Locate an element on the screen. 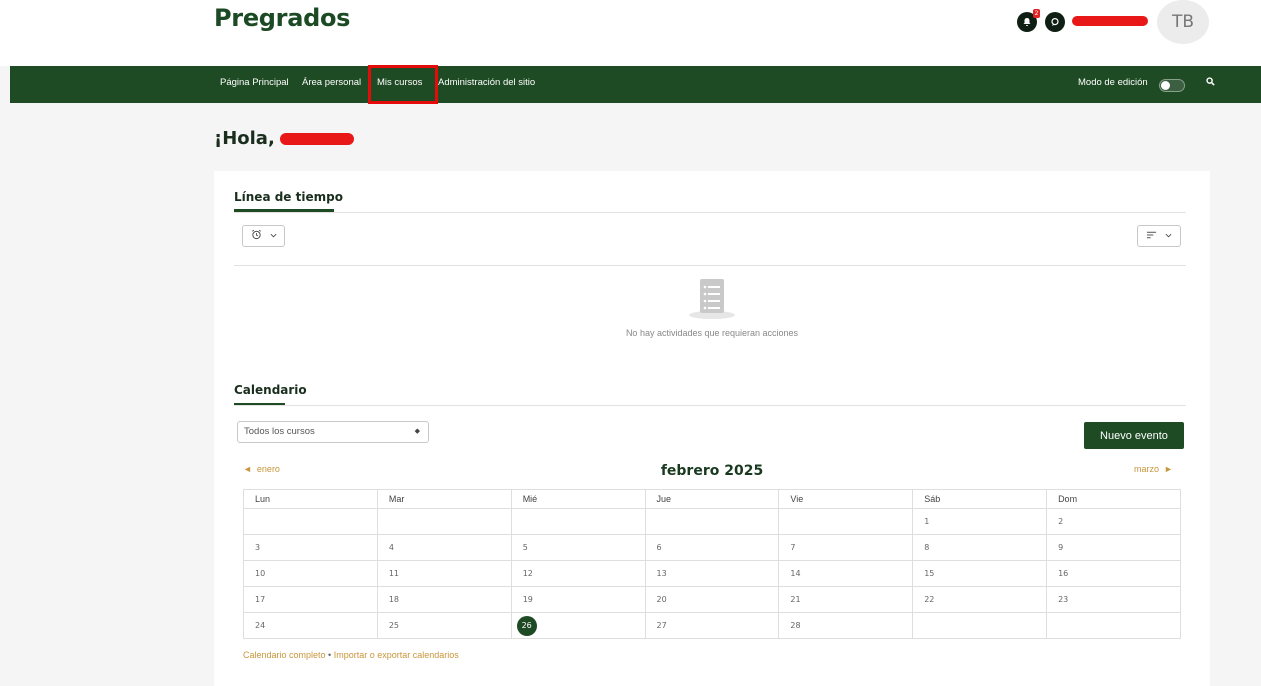 The width and height of the screenshot is (1261, 686). calendar-day-cell: 24 is located at coordinates (310, 625).